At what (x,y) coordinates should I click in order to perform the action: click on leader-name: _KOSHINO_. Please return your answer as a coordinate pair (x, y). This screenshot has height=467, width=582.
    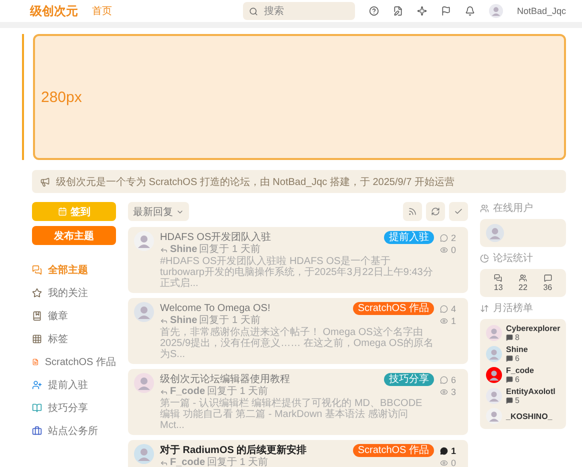
    Looking at the image, I should click on (529, 416).